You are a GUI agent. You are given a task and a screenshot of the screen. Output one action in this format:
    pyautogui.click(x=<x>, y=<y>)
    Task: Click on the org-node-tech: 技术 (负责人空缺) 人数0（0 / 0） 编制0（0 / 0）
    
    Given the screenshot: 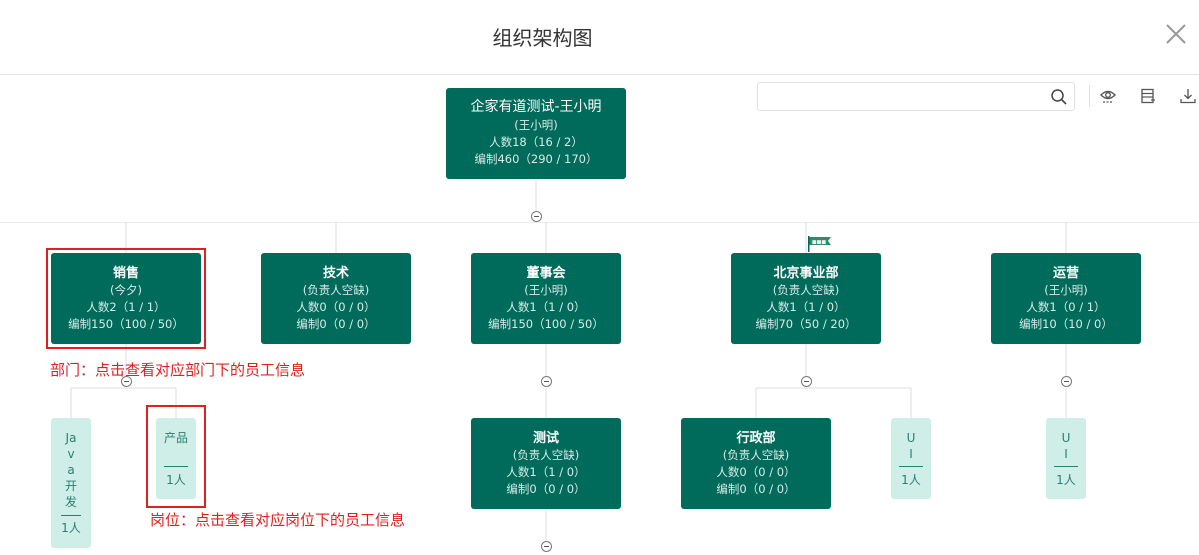 What is the action you would take?
    pyautogui.click(x=336, y=298)
    